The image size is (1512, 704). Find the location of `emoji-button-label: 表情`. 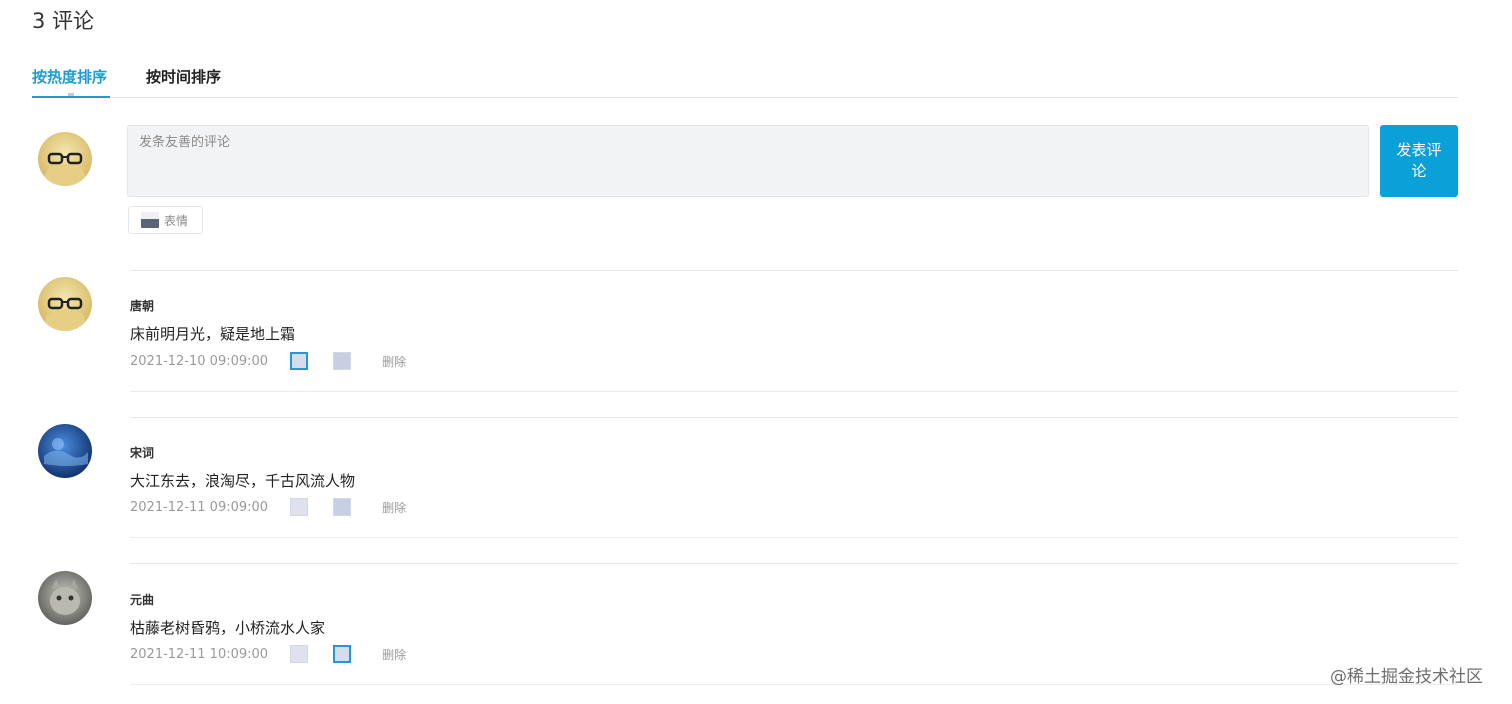

emoji-button-label: 表情 is located at coordinates (176, 220).